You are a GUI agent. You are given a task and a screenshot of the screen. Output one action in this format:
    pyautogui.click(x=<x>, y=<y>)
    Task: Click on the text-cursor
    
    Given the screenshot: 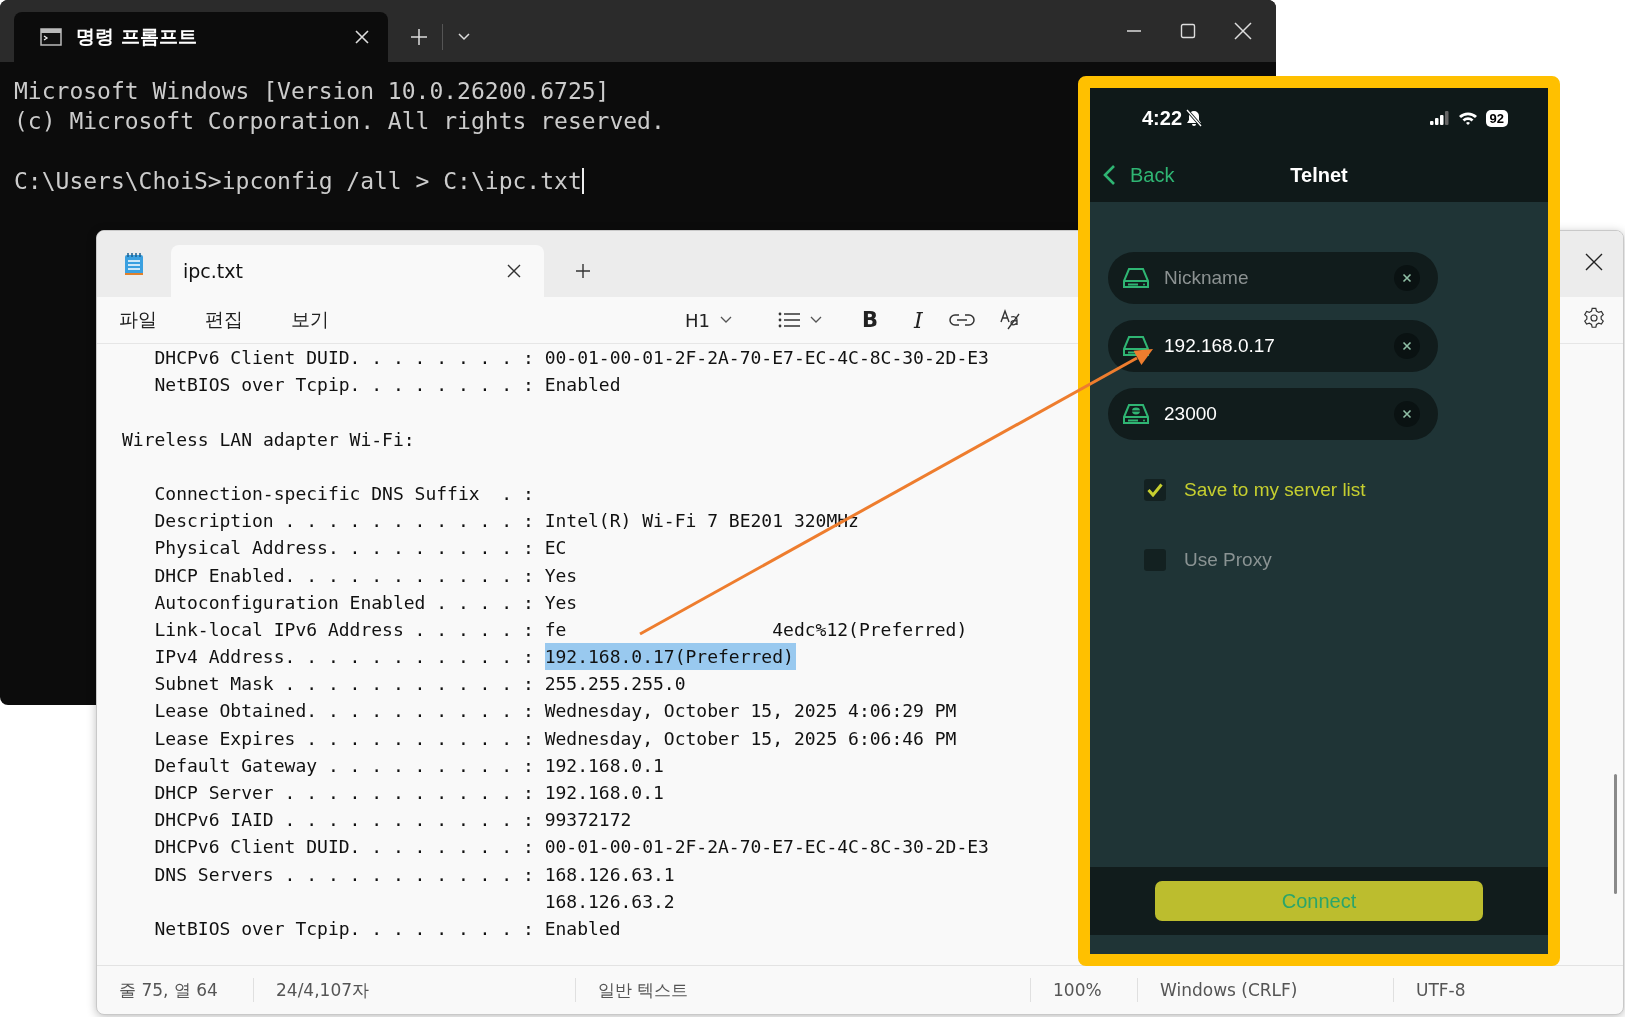 What is the action you would take?
    pyautogui.click(x=582, y=181)
    